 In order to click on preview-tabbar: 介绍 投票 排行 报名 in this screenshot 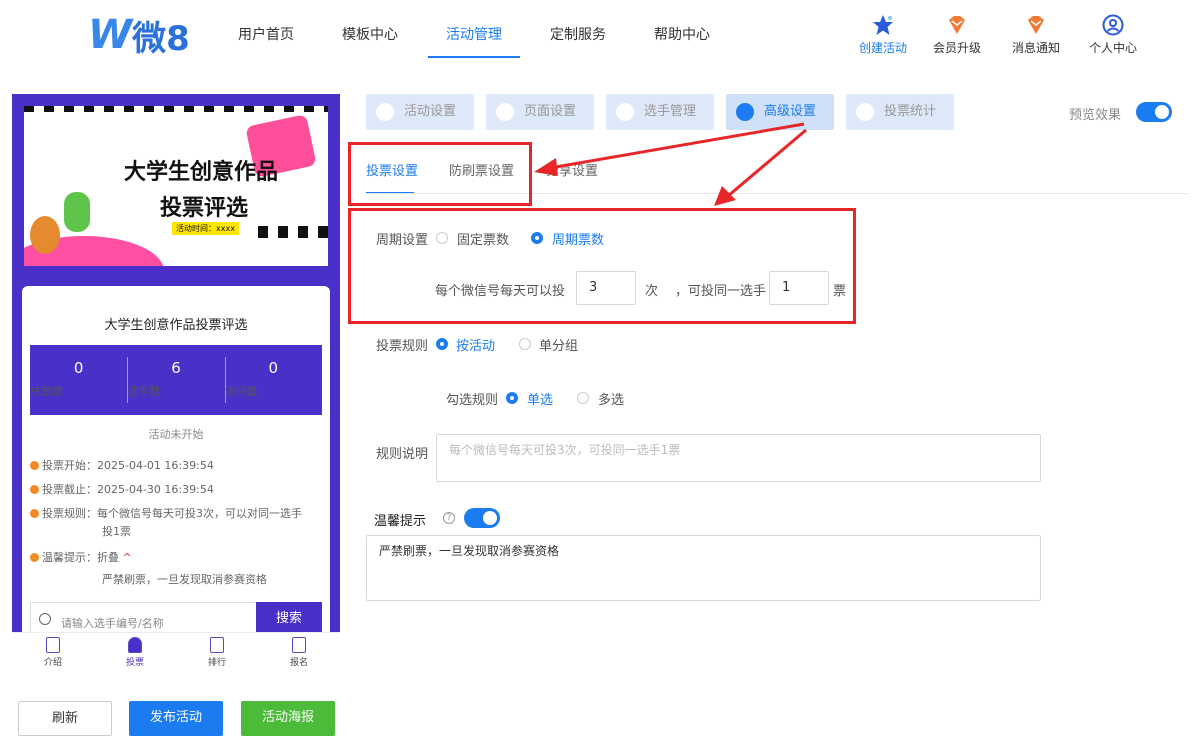, I will do `click(176, 654)`.